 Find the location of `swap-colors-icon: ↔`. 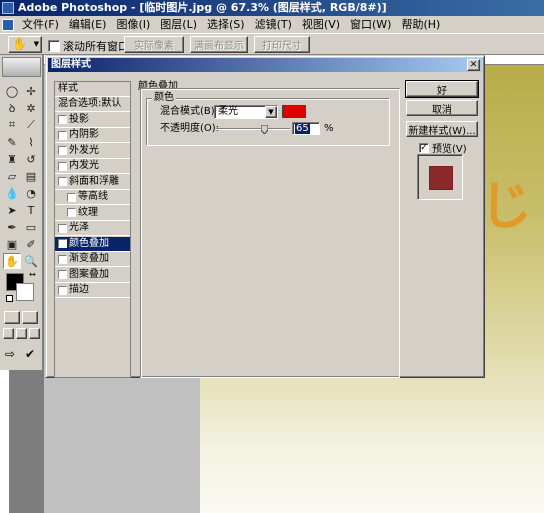

swap-colors-icon: ↔ is located at coordinates (32, 274).